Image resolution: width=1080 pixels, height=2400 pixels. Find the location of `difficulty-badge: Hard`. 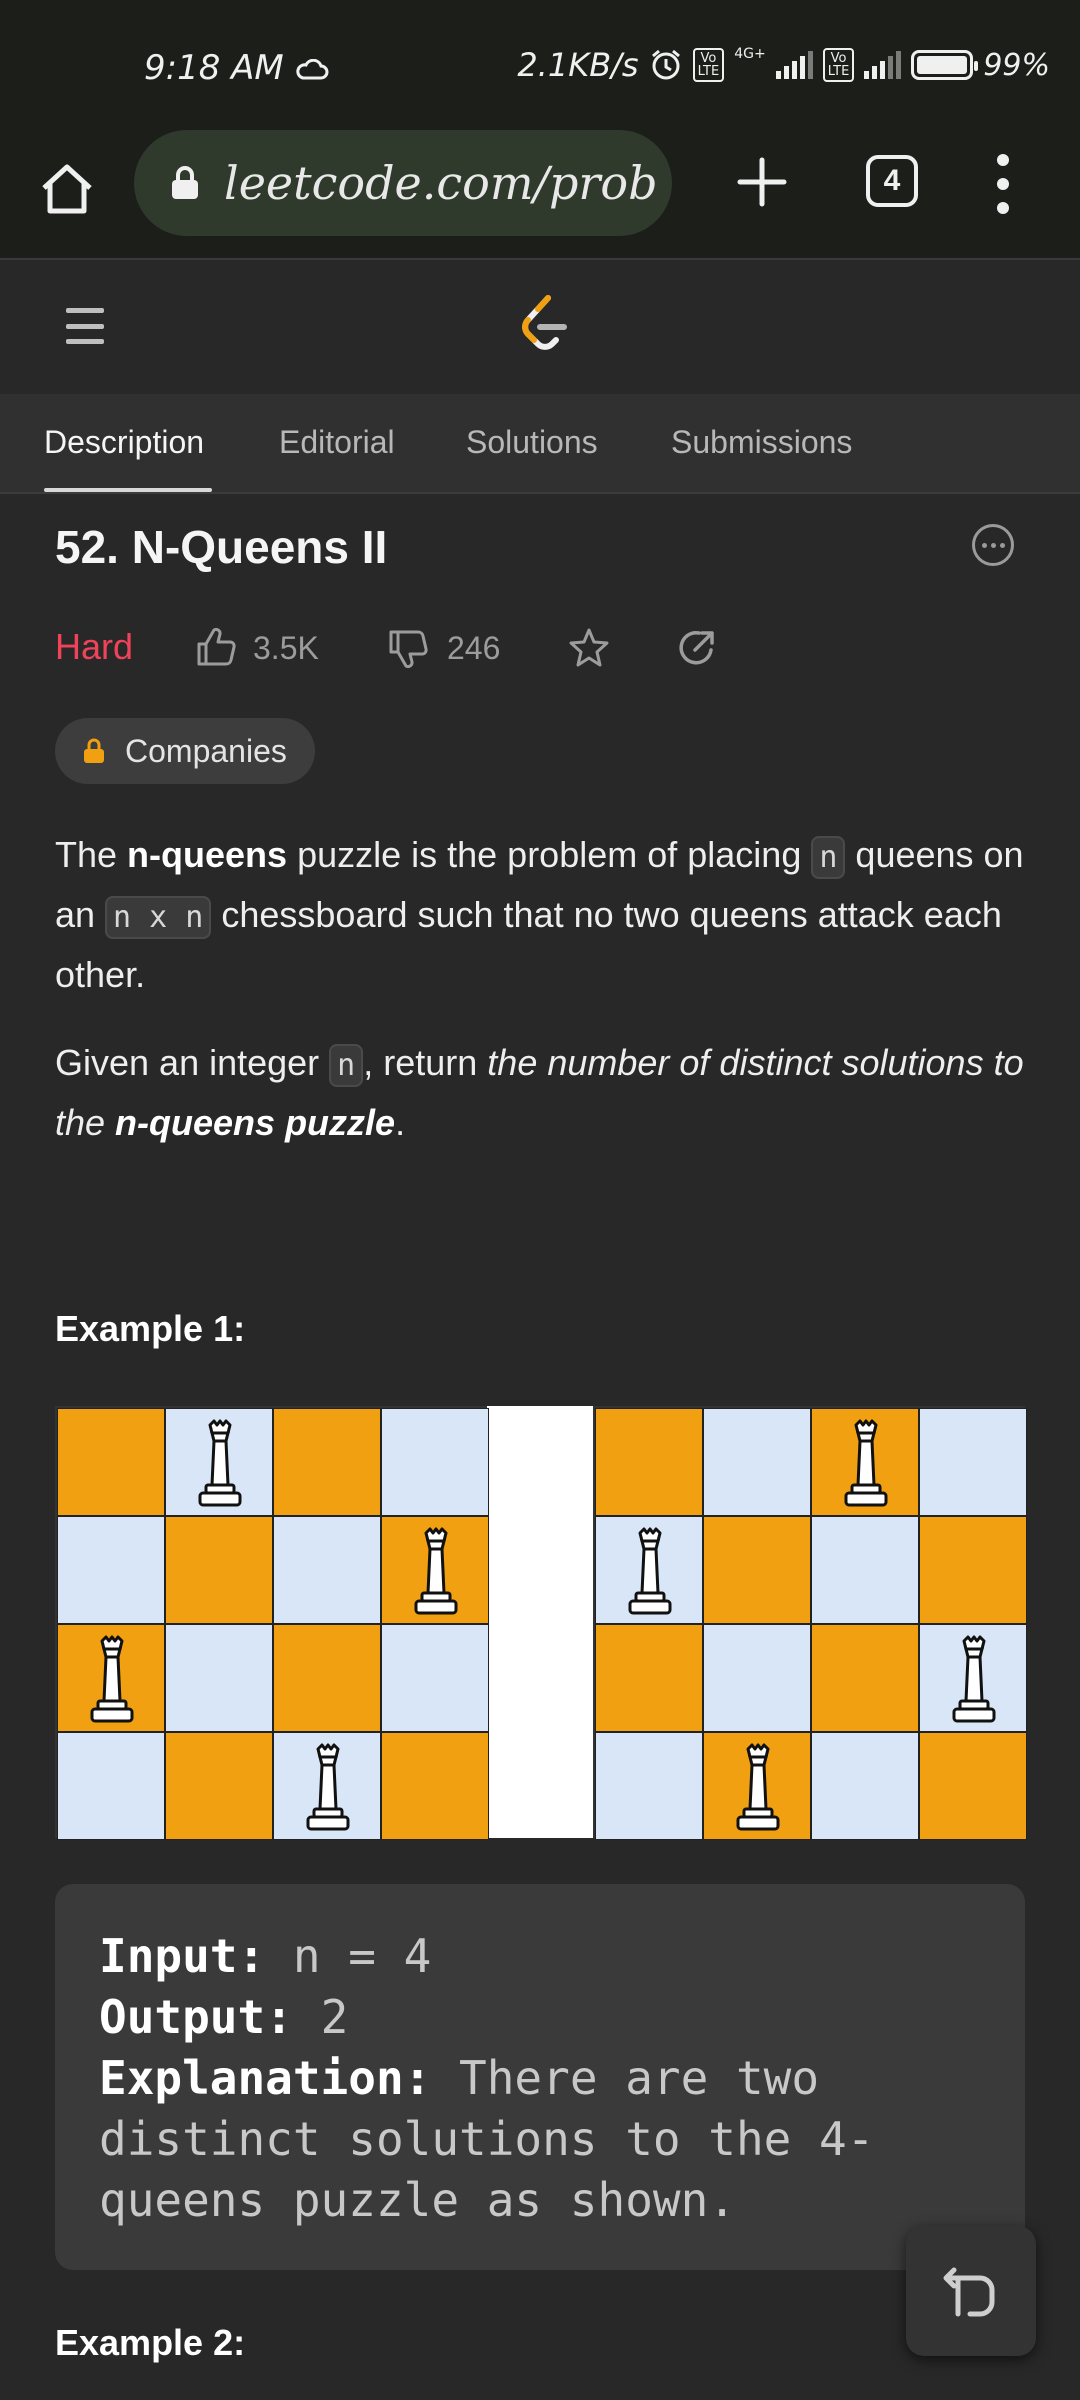

difficulty-badge: Hard is located at coordinates (94, 646).